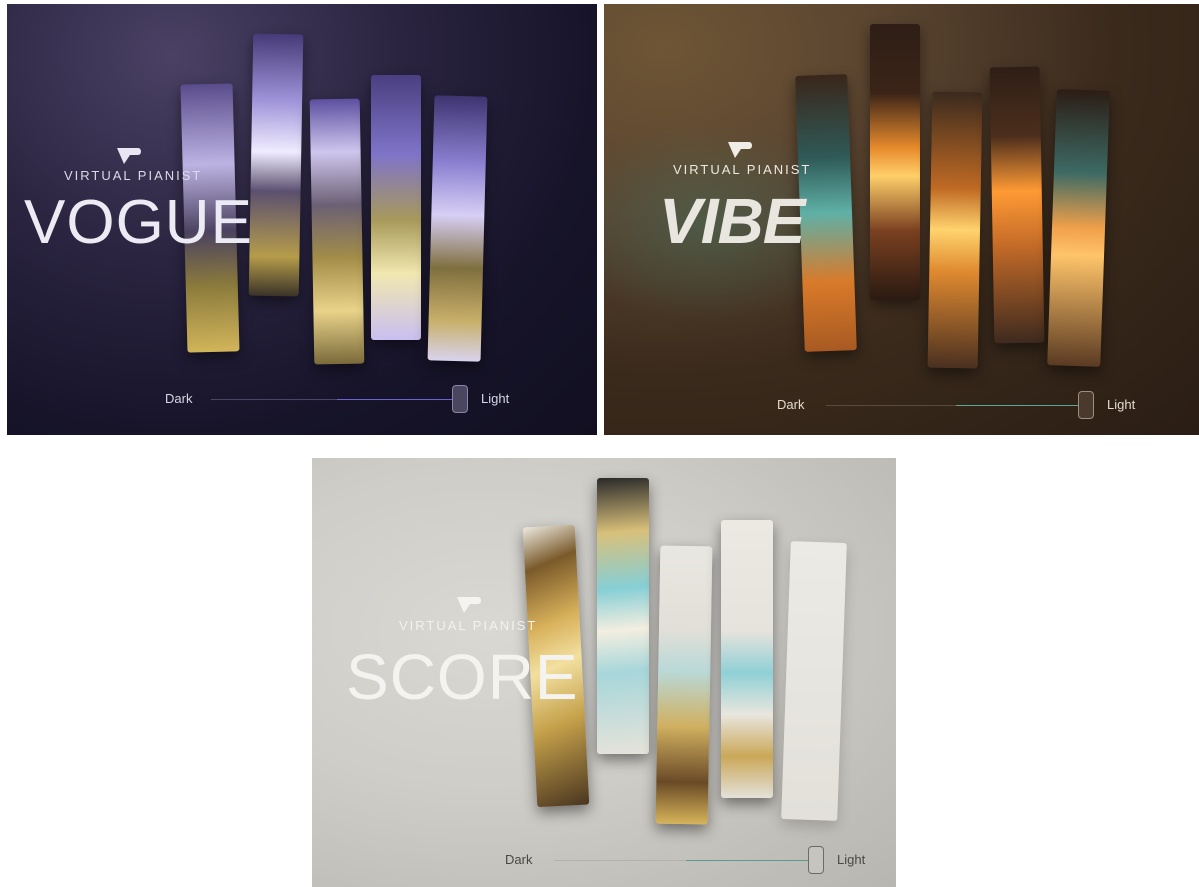 The height and width of the screenshot is (887, 1199). I want to click on product-title: VIBE, so click(732, 221).